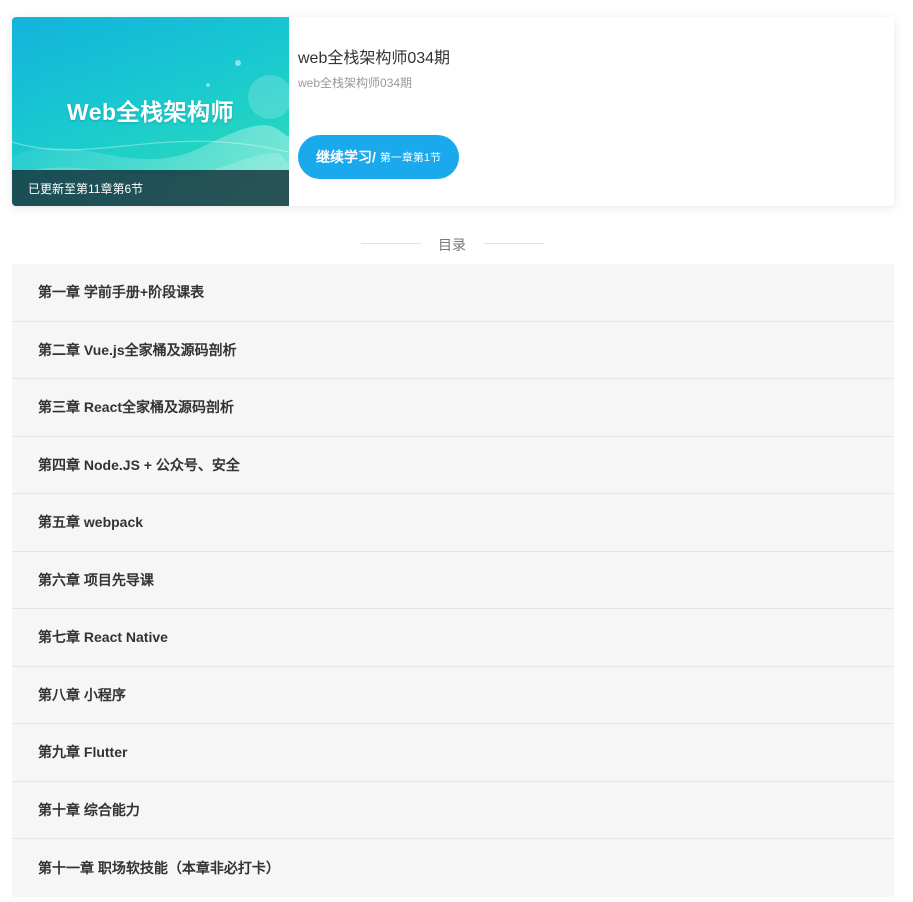 This screenshot has width=913, height=902. Describe the element at coordinates (453, 753) in the screenshot. I see `chapter-item: 第九章 Flutter` at that location.